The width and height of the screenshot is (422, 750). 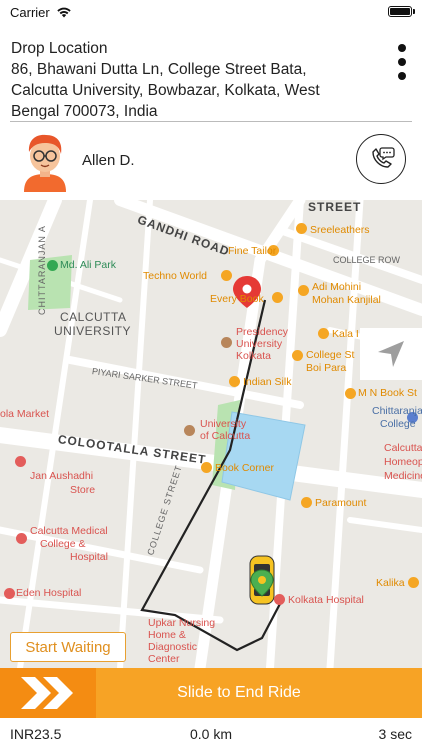 I want to click on map-label: Kolkata Hospital, so click(x=326, y=600).